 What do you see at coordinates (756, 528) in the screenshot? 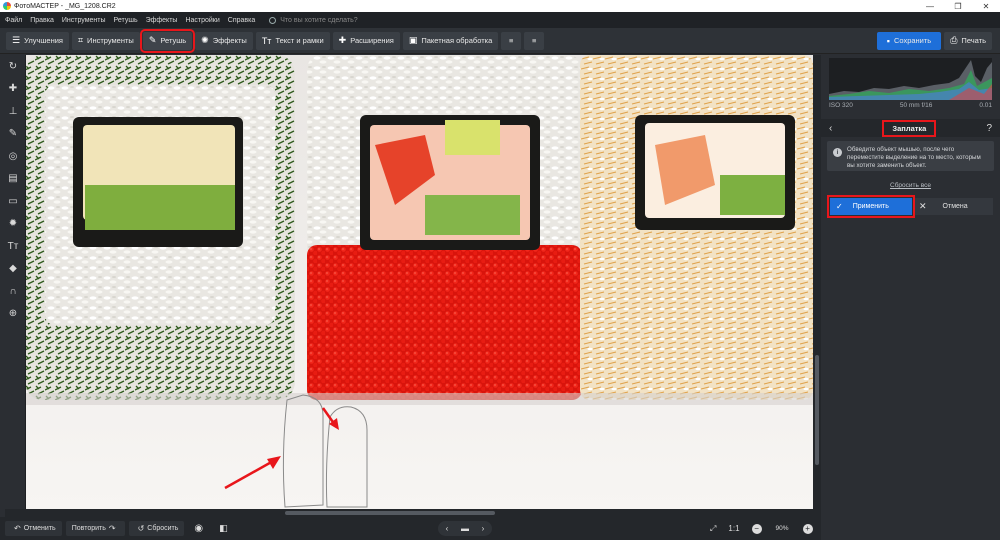
I see `zoom-out-icon: −` at bounding box center [756, 528].